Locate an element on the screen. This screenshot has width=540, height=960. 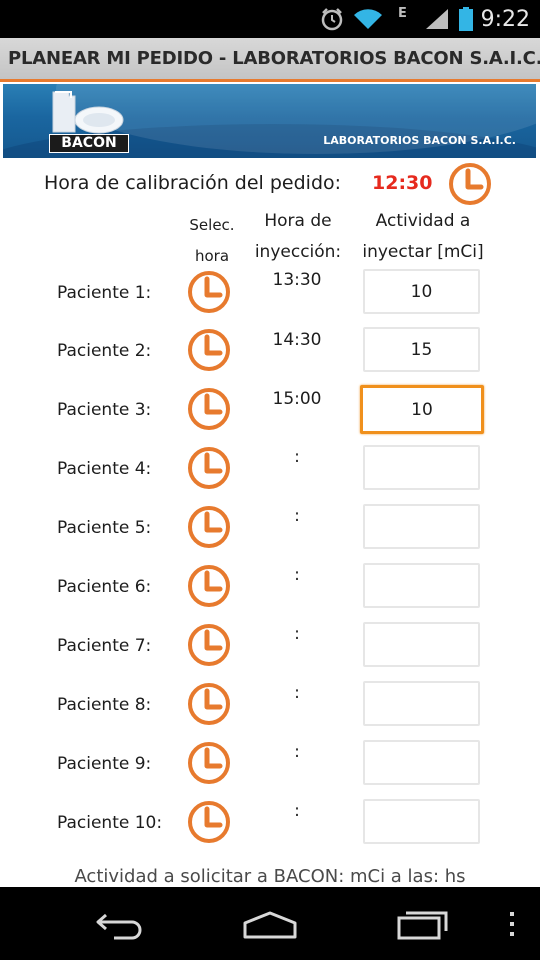
patient-2-time: 14:30 is located at coordinates (297, 340).